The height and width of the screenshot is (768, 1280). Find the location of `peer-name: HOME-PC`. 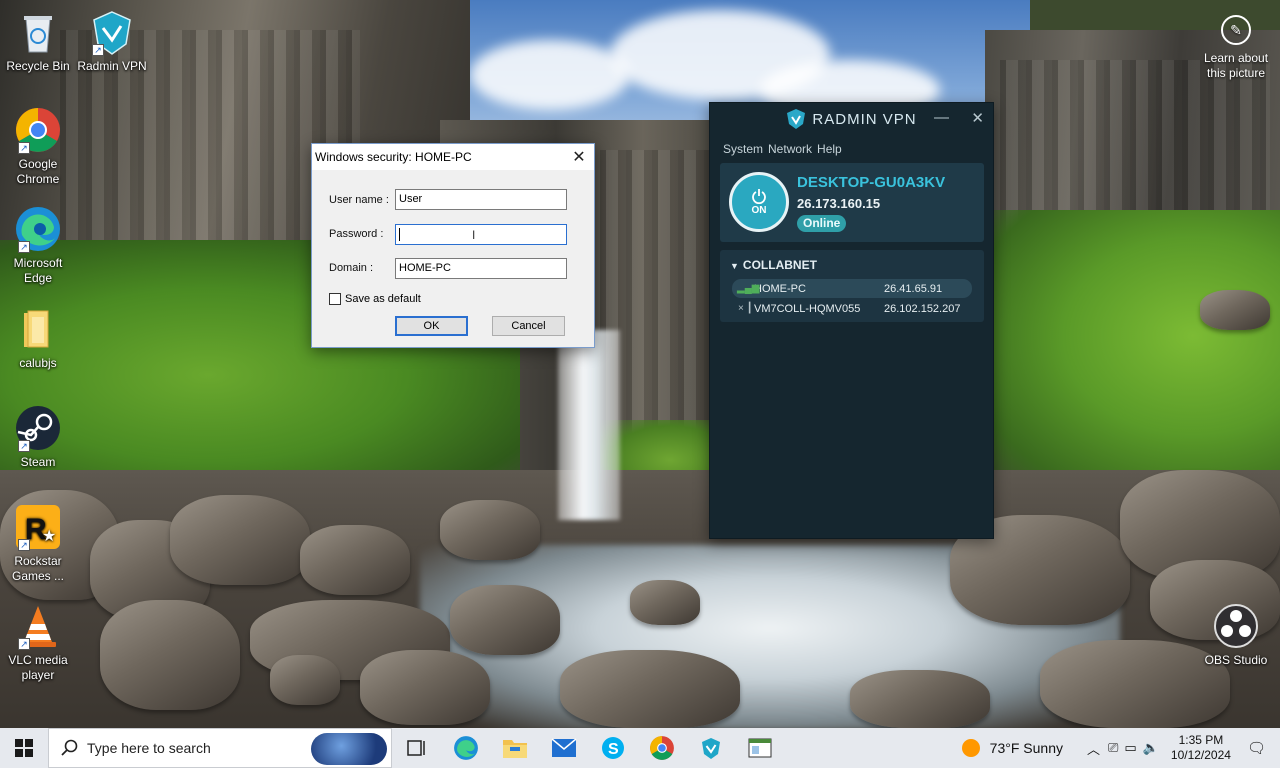

peer-name: HOME-PC is located at coordinates (780, 288).